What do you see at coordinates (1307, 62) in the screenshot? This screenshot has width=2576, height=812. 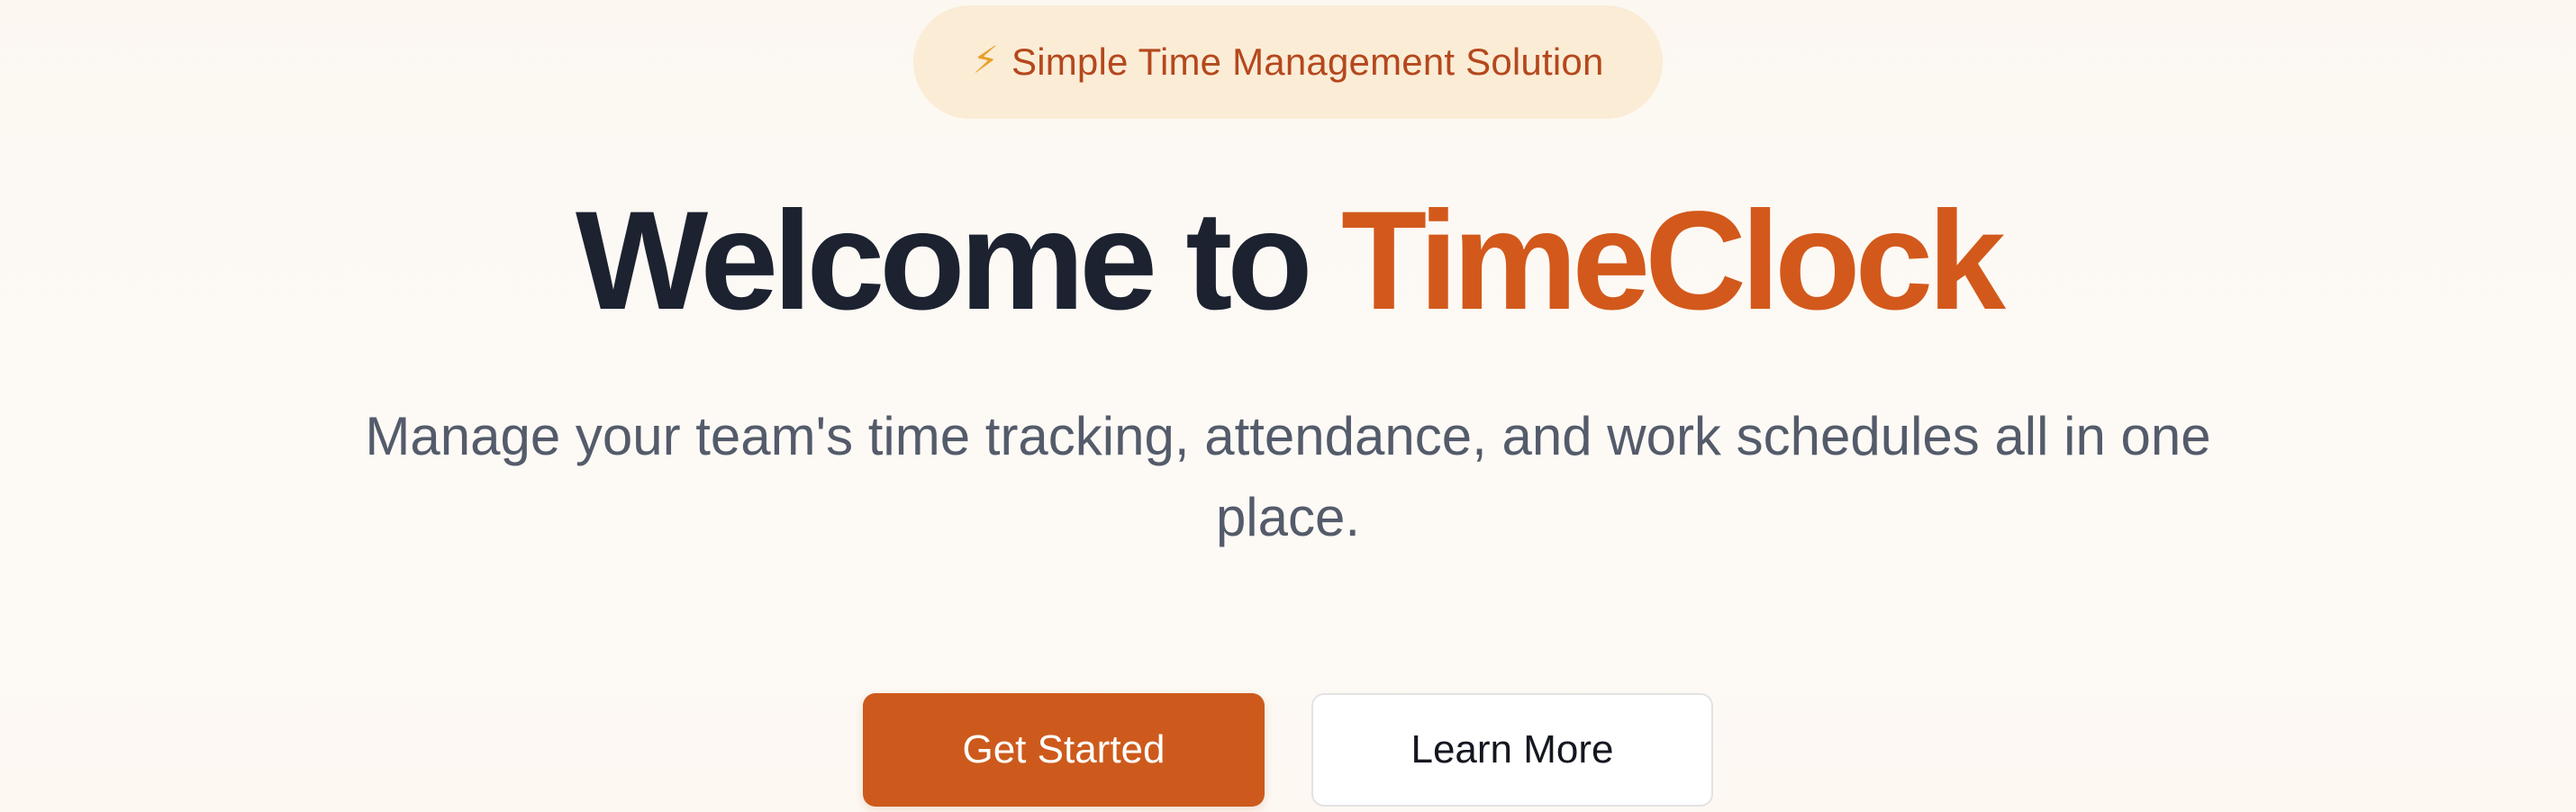 I see `tagline-badge-label: Simple Time Management Solution` at bounding box center [1307, 62].